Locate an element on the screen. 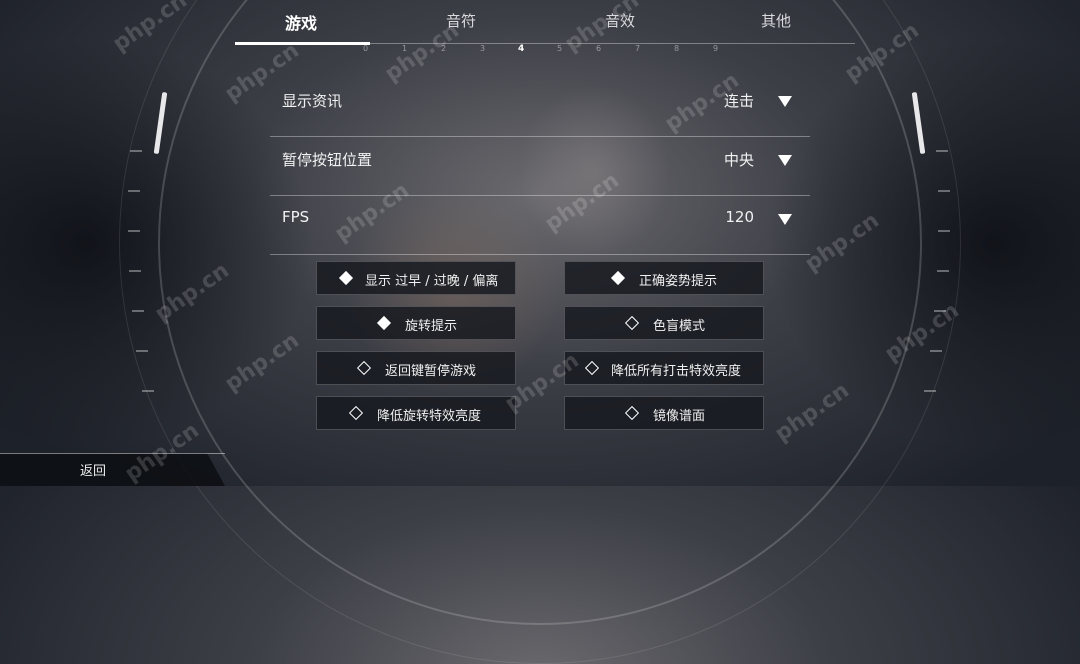 Image resolution: width=1080 pixels, height=664 pixels. toggle-mirror-chart: 镜像谱面 is located at coordinates (664, 413).